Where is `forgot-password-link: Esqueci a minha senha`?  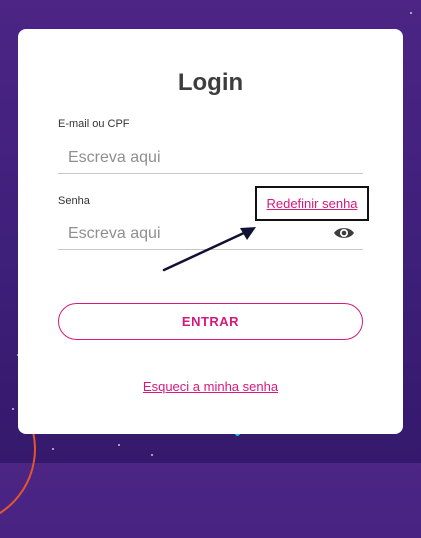 forgot-password-link: Esqueci a minha senha is located at coordinates (210, 386).